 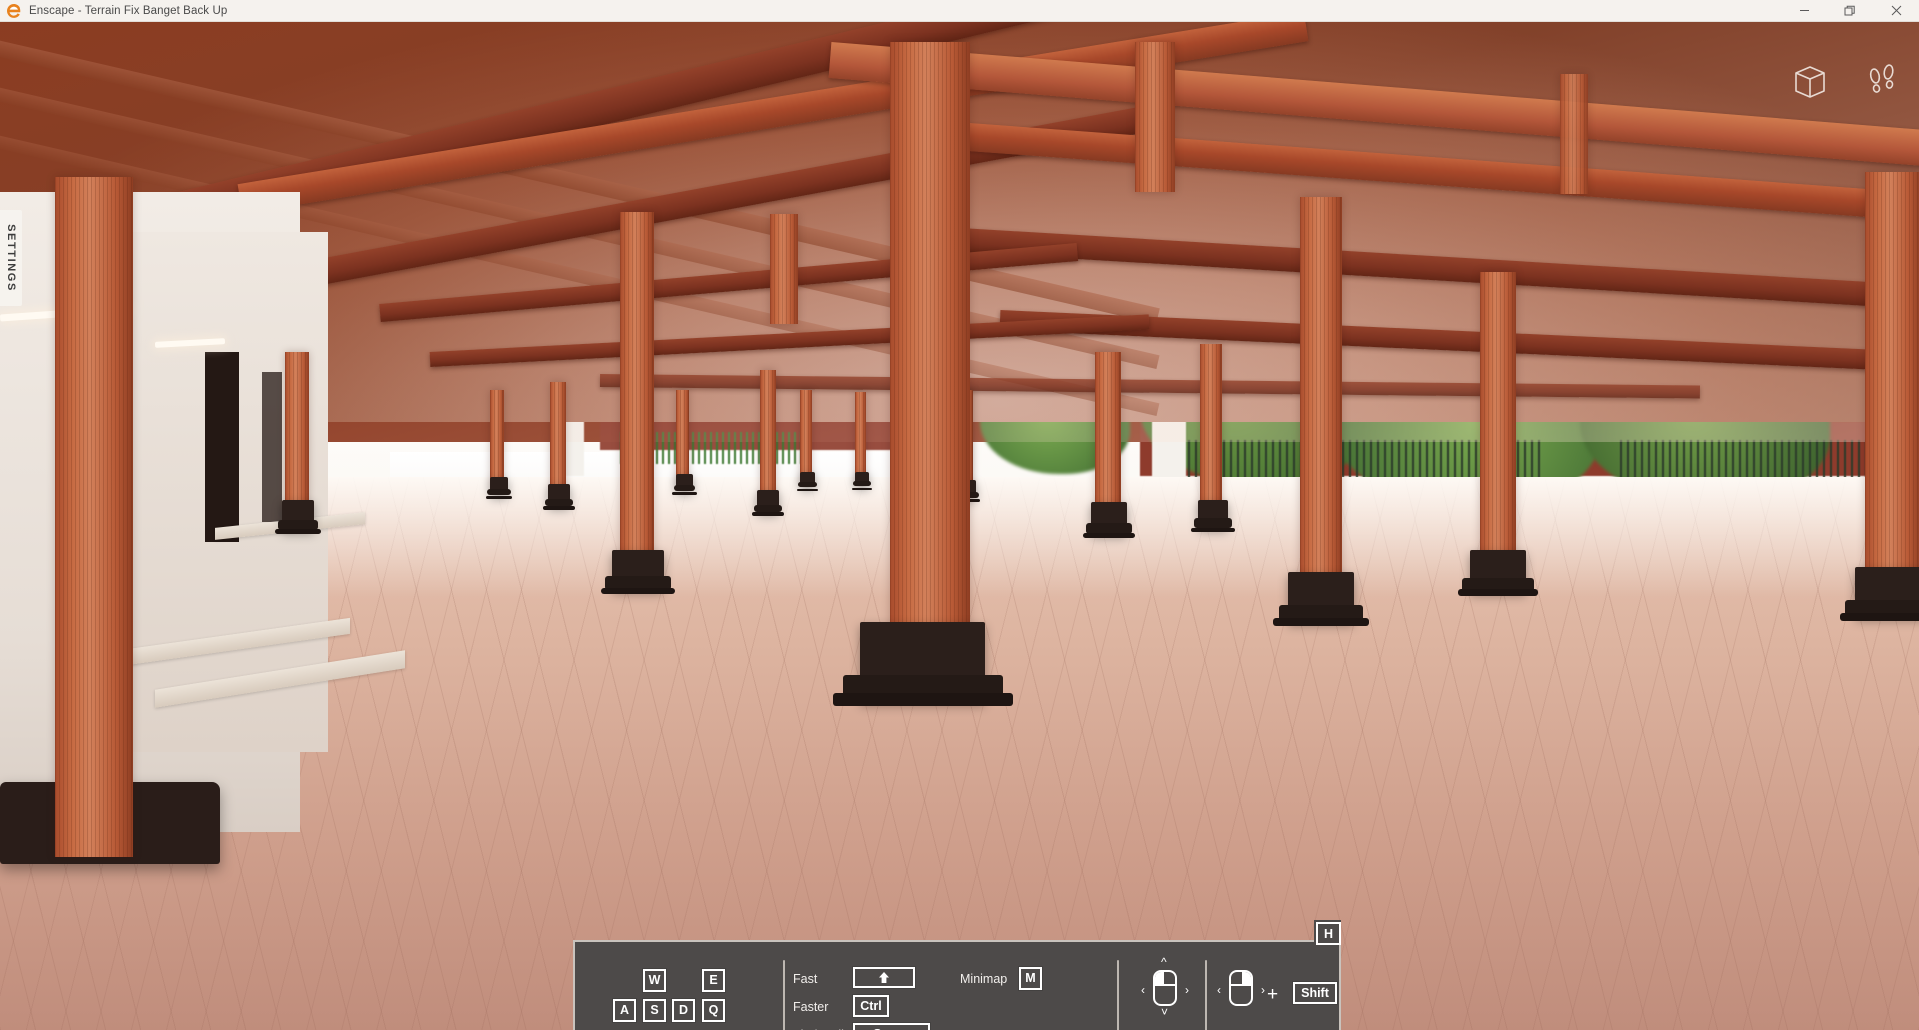 I want to click on label-fast: Fast, so click(x=805, y=979).